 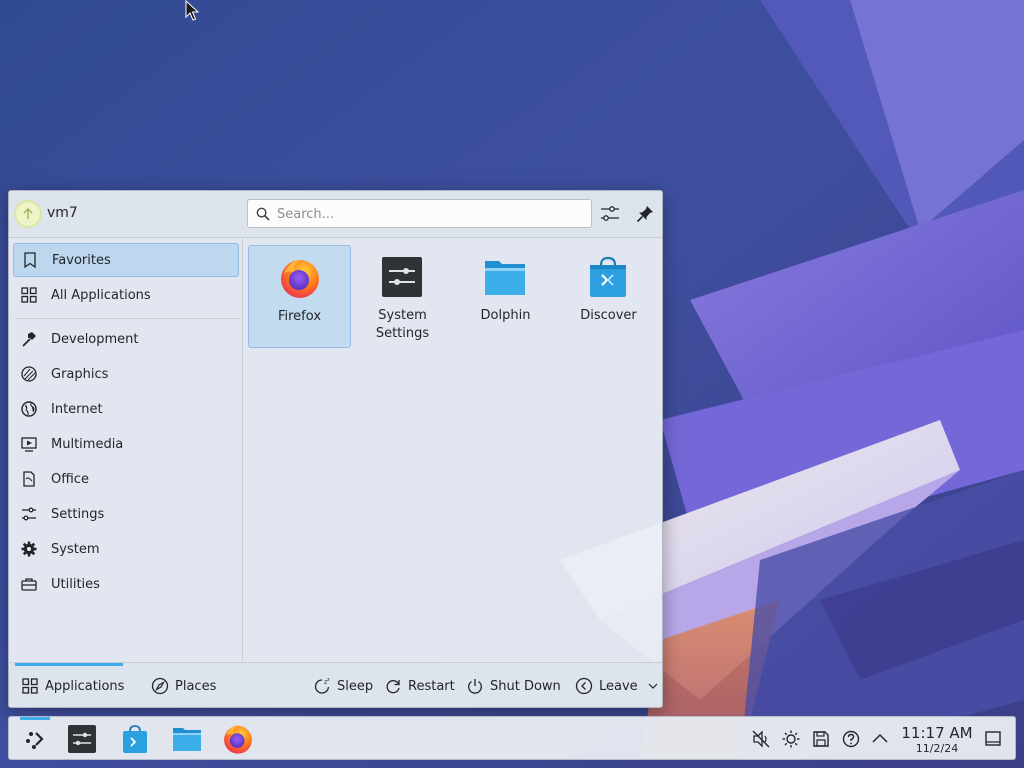 I want to click on action-label: Leave, so click(x=618, y=686).